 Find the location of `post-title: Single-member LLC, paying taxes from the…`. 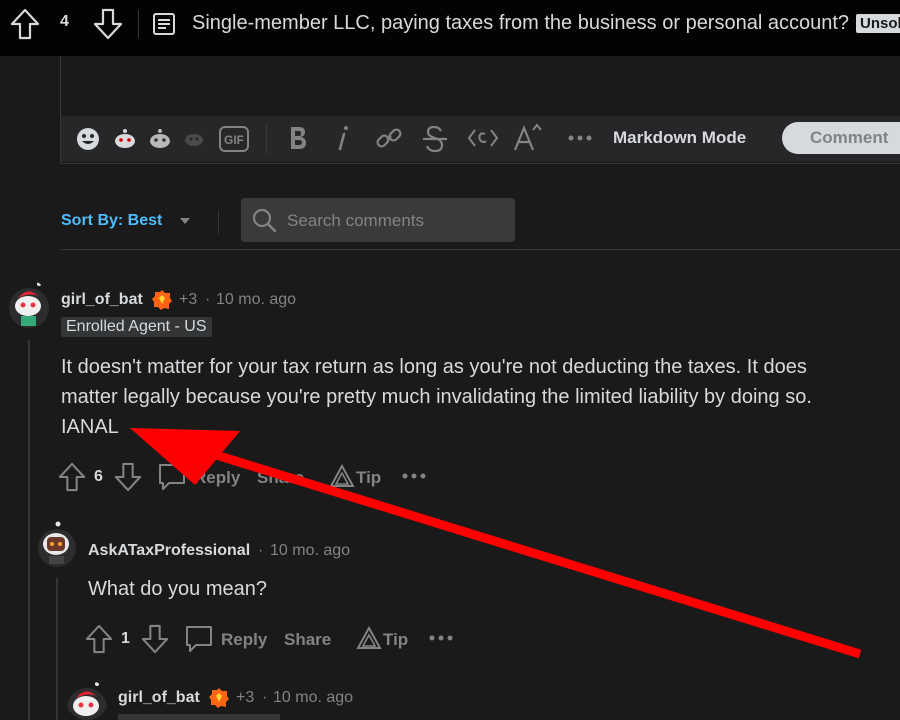

post-title: Single-member LLC, paying taxes from the… is located at coordinates (520, 23).